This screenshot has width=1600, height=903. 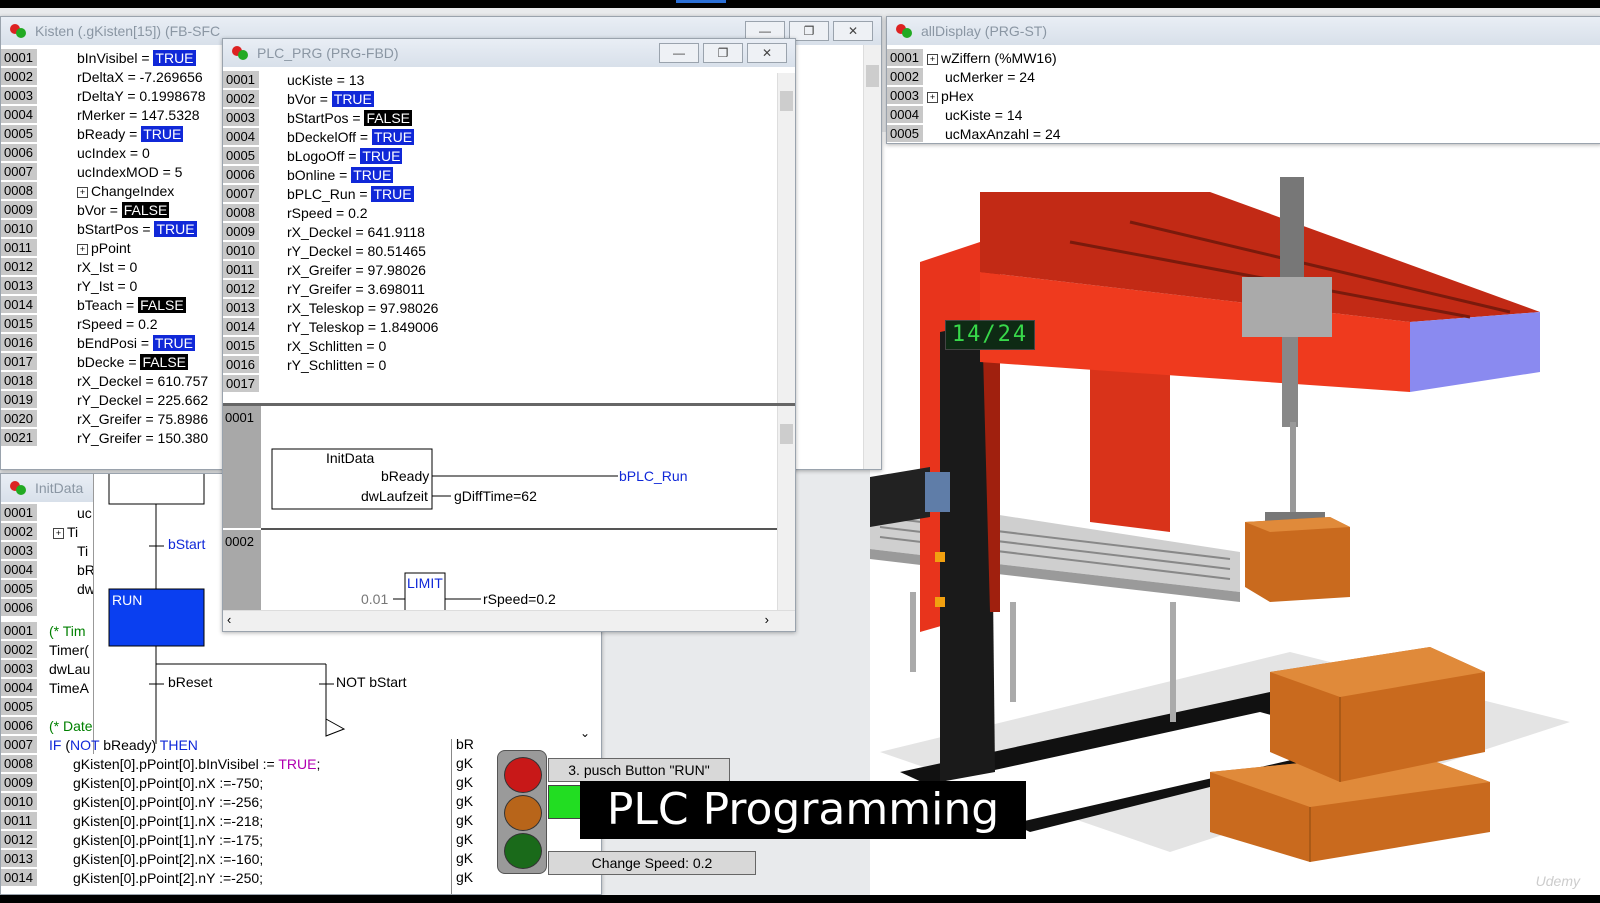 What do you see at coordinates (498, 365) in the screenshot?
I see `variable-row: 0016 rY_Schlitten = 0` at bounding box center [498, 365].